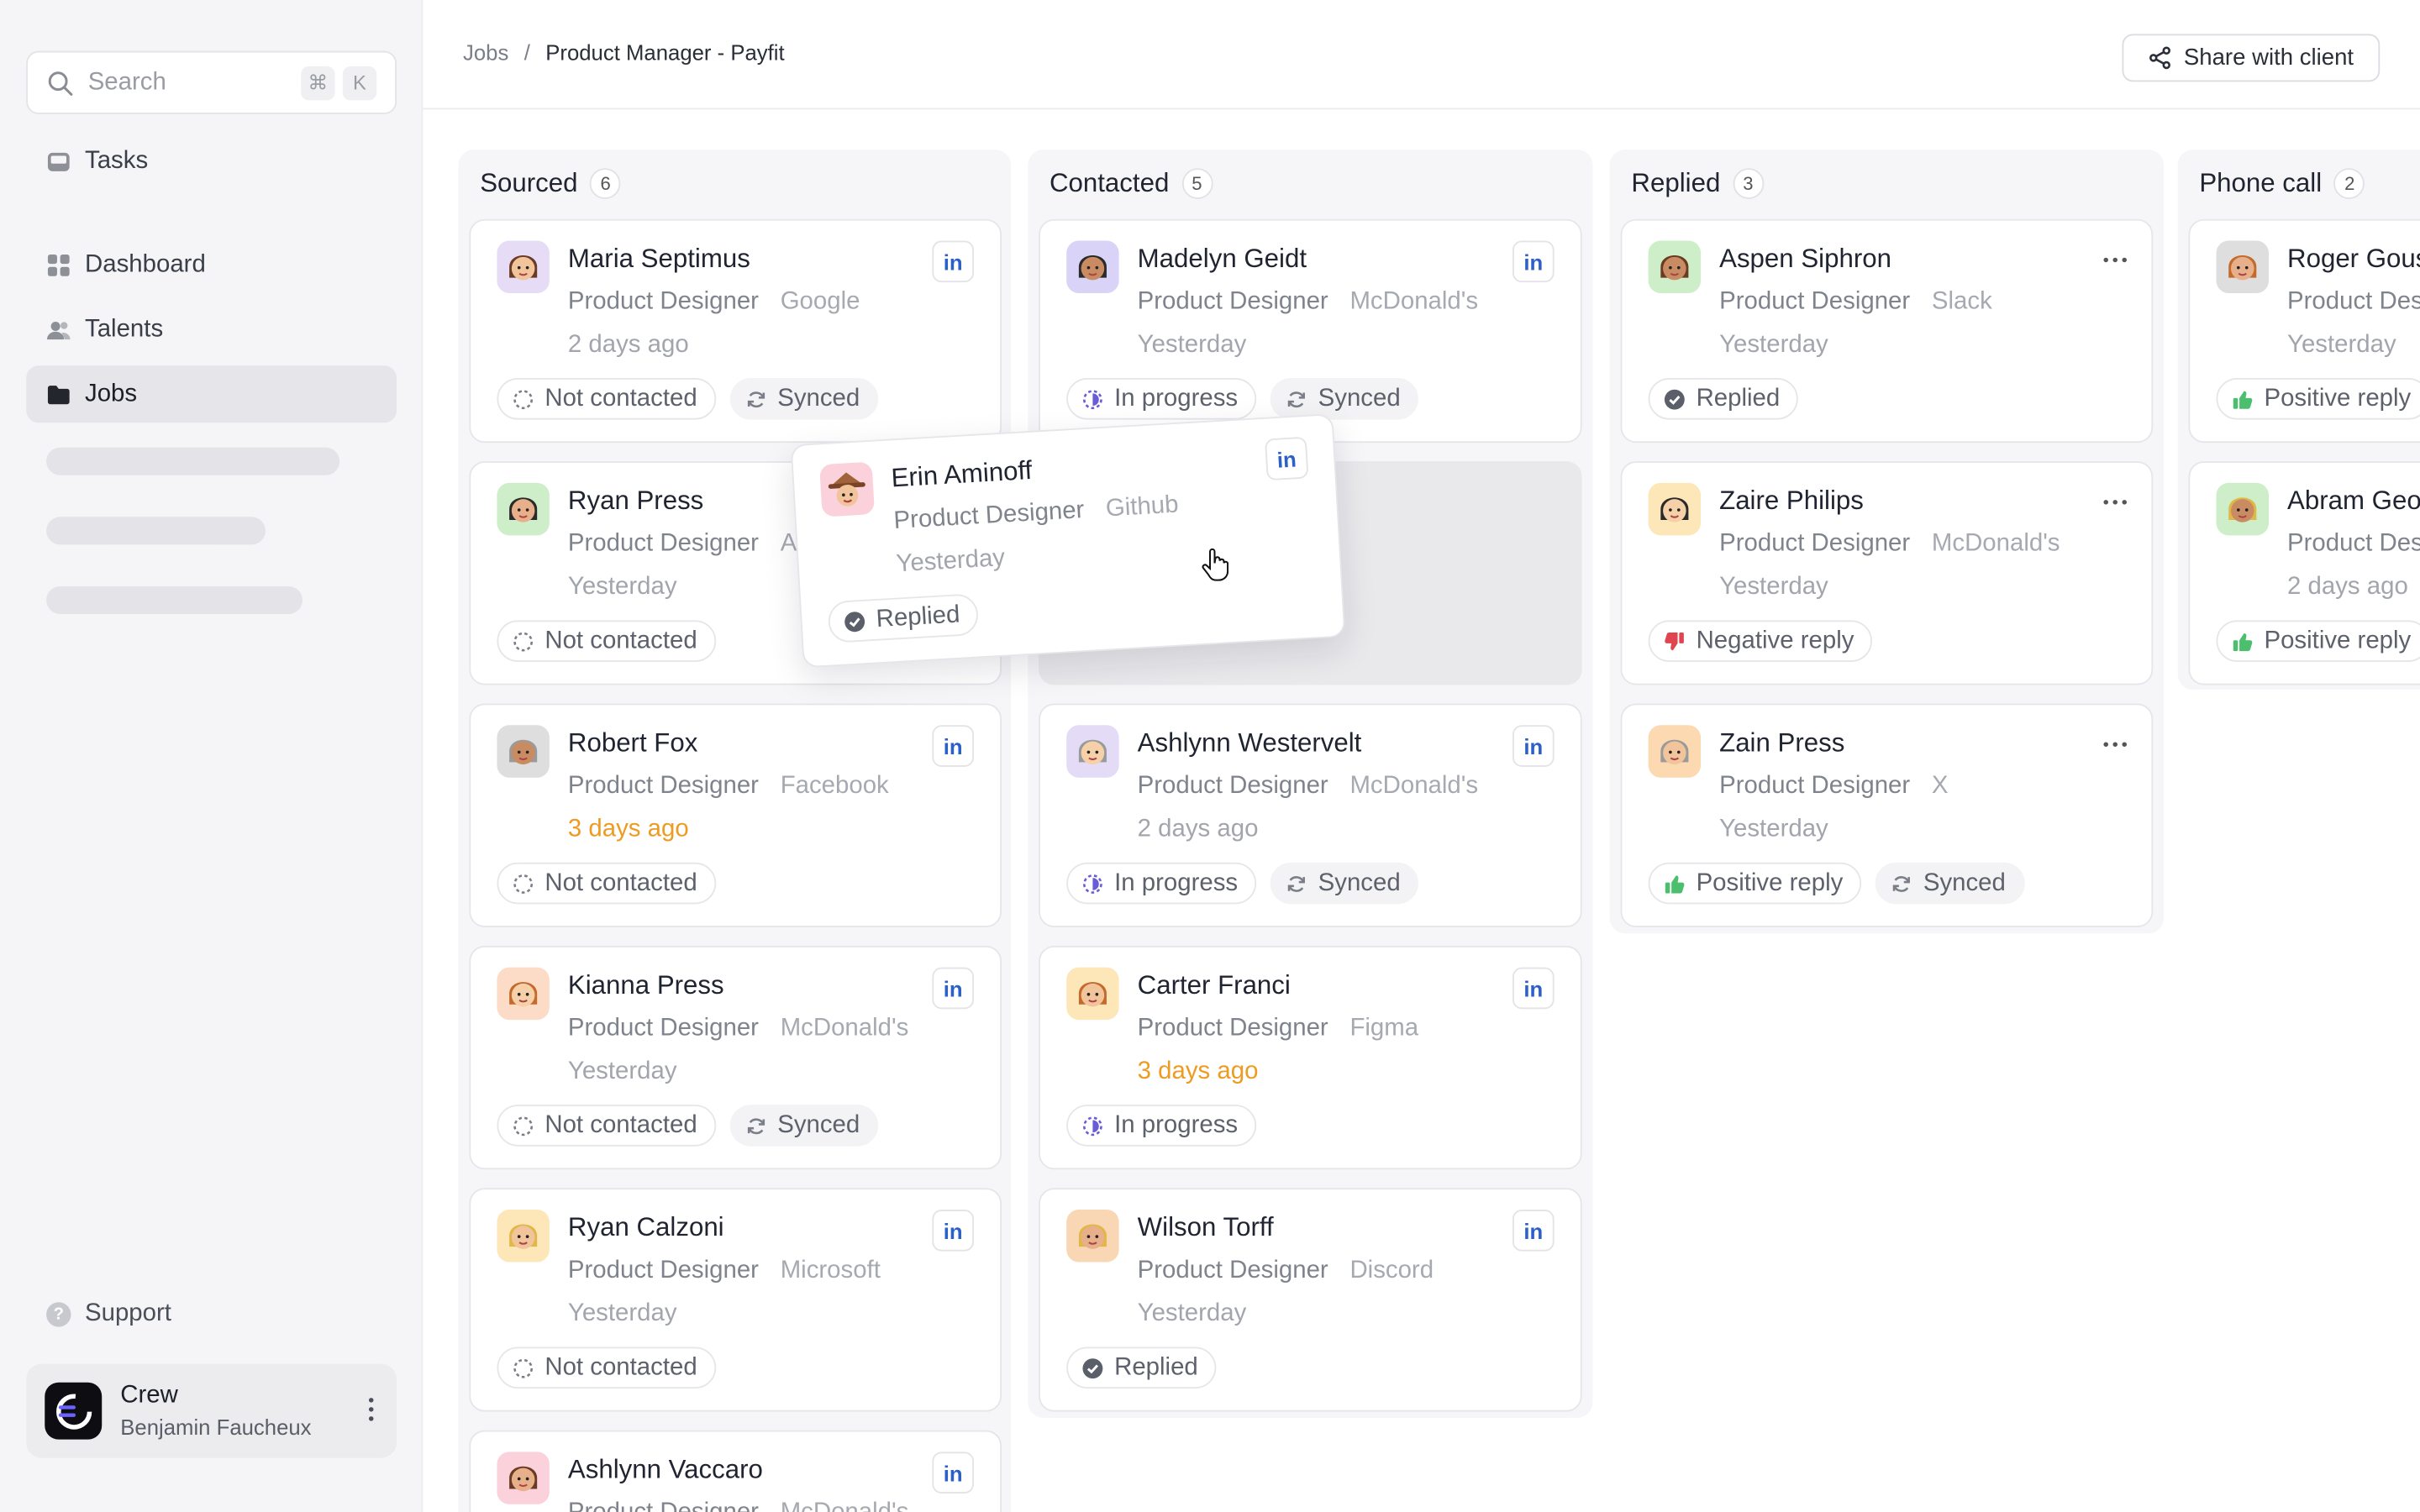 The height and width of the screenshot is (1512, 2420). Describe the element at coordinates (318, 83) in the screenshot. I see `shortcut-cmd: ⌘` at that location.